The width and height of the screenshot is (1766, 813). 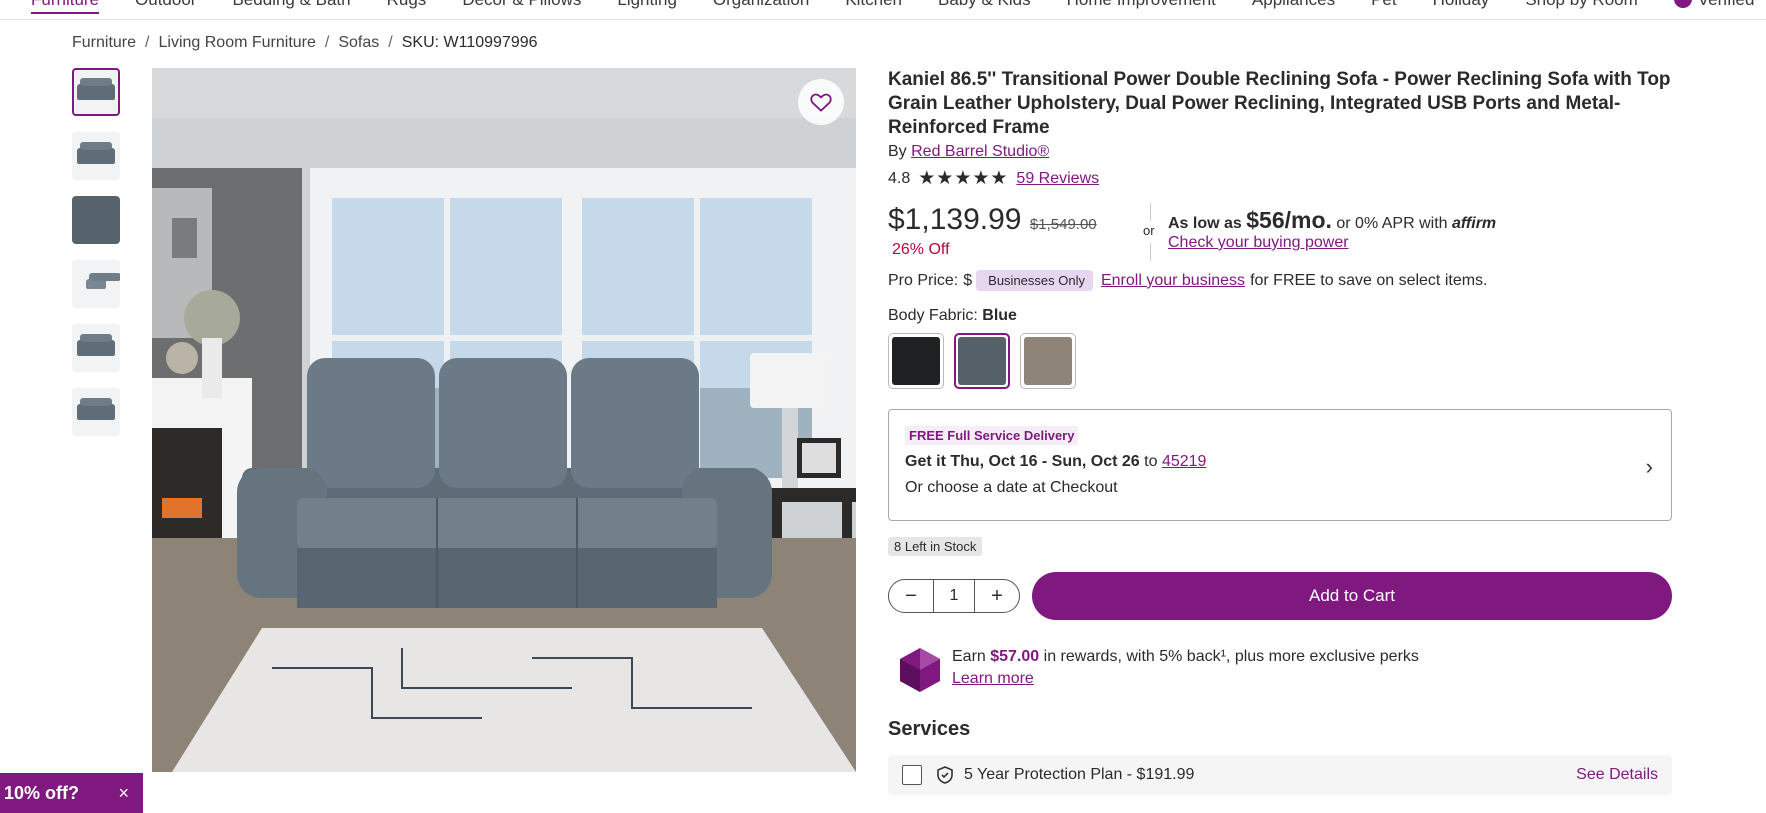 I want to click on quantity-value: 1, so click(x=954, y=596).